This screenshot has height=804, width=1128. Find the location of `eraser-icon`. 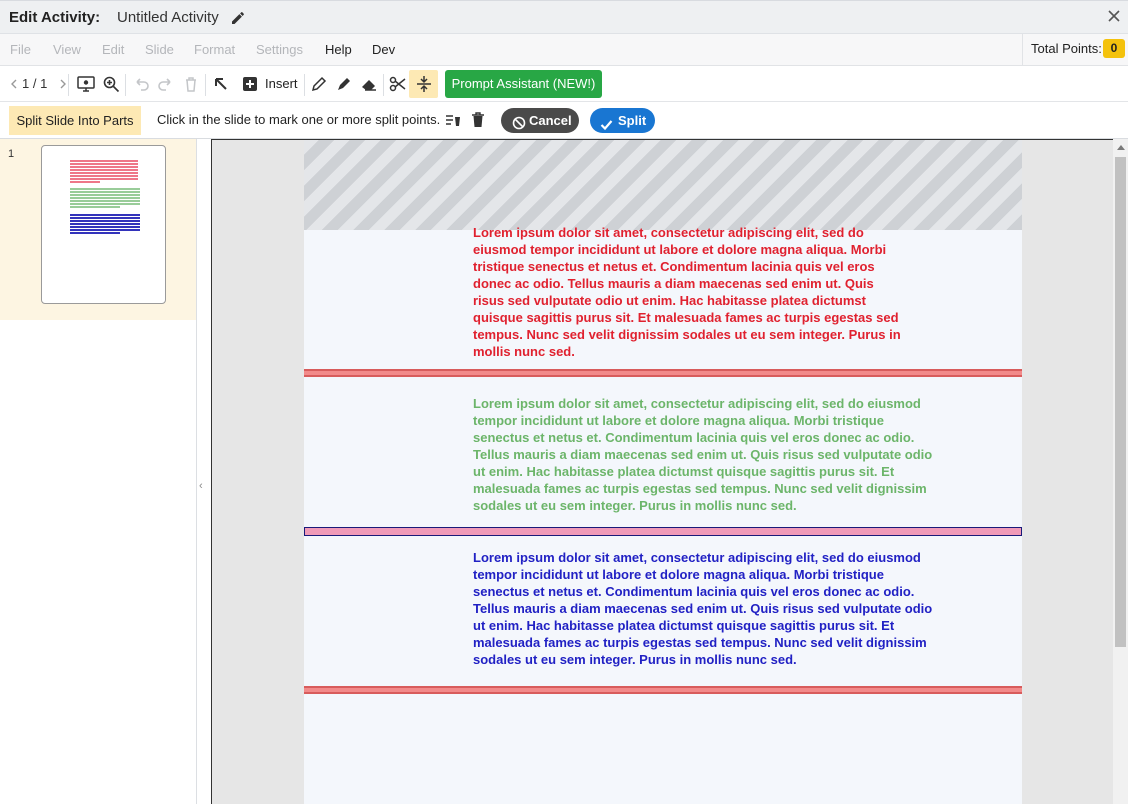

eraser-icon is located at coordinates (369, 84).